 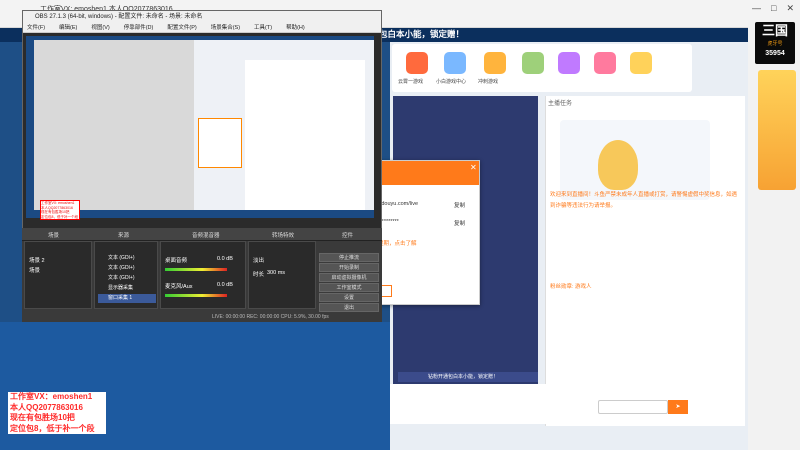 What do you see at coordinates (348, 236) in the screenshot?
I see `dock-title-controls: 控件` at bounding box center [348, 236].